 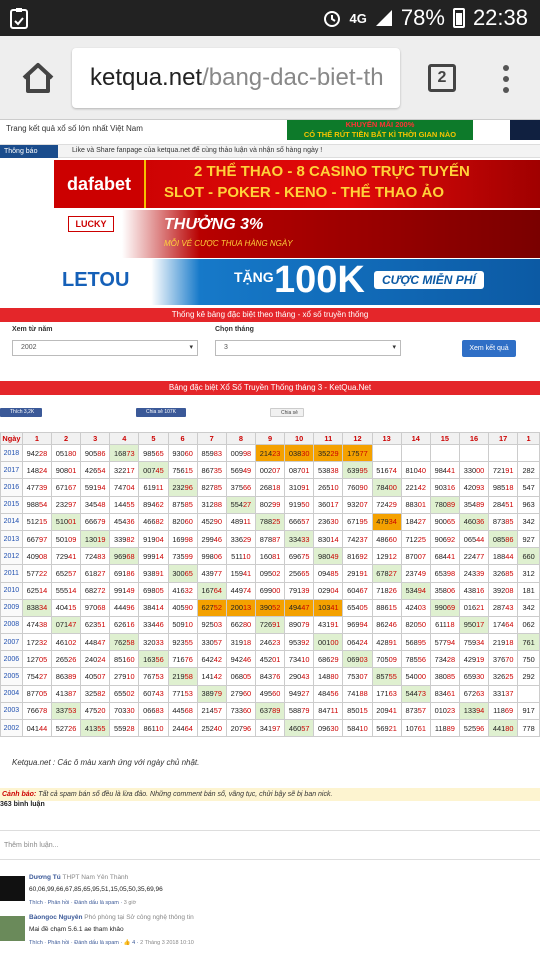 What do you see at coordinates (324, 728) in the screenshot?
I see `result-head: 096` at bounding box center [324, 728].